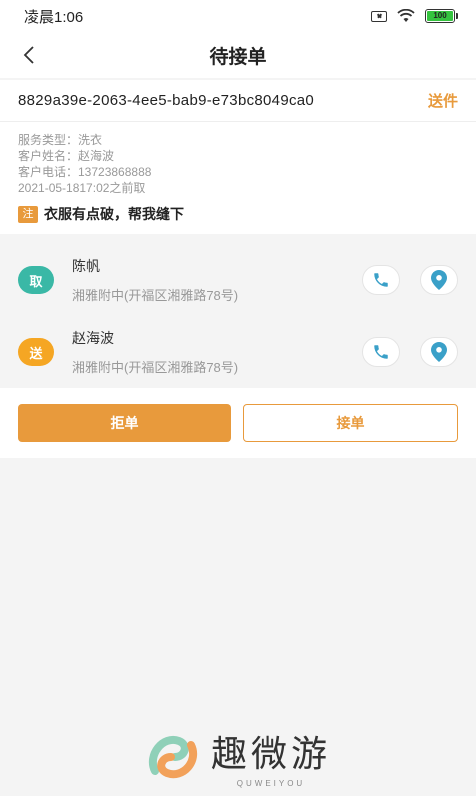  Describe the element at coordinates (166, 100) in the screenshot. I see `order-id: 8829a39e-2063-4ee5-bab9-e73bc8049ca0` at that location.